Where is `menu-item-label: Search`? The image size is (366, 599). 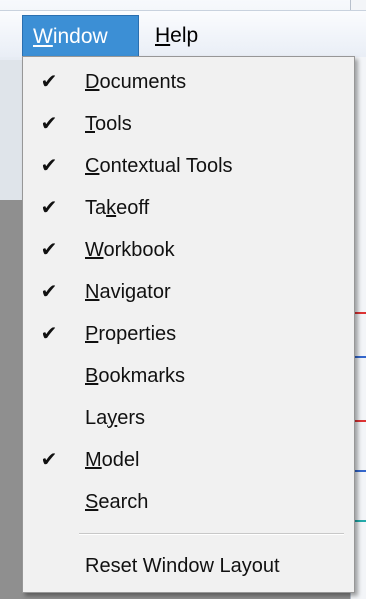
menu-item-label: Search is located at coordinates (117, 502).